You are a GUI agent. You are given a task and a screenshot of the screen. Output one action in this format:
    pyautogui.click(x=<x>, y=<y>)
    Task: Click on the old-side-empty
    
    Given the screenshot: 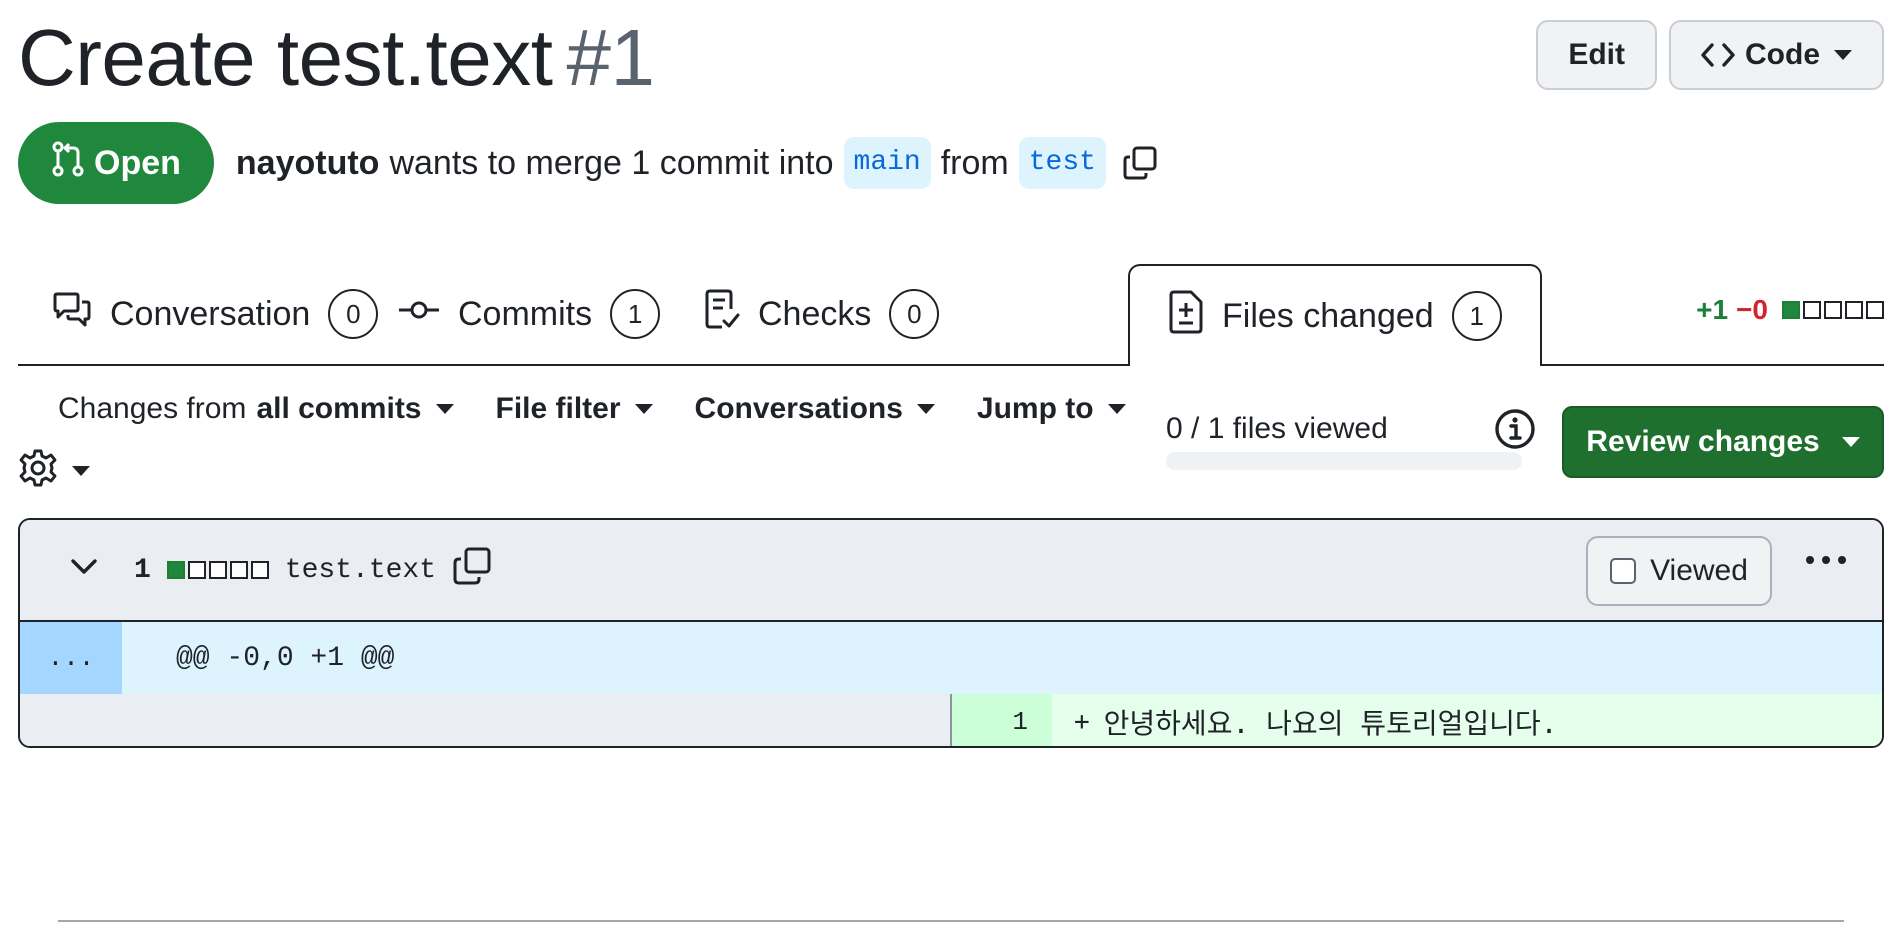 What is the action you would take?
    pyautogui.click(x=486, y=720)
    